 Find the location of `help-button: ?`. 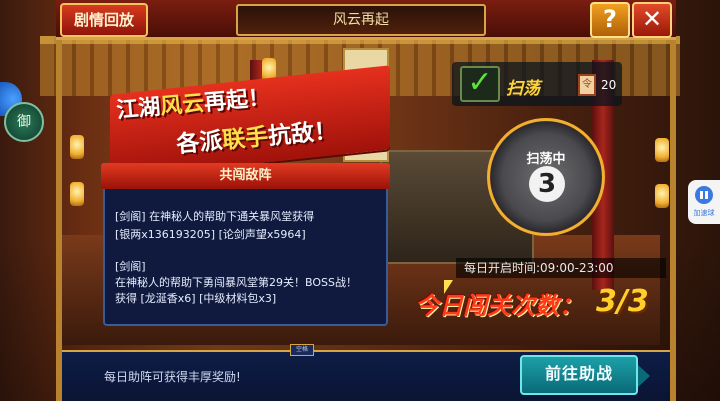

help-button: ? is located at coordinates (610, 20).